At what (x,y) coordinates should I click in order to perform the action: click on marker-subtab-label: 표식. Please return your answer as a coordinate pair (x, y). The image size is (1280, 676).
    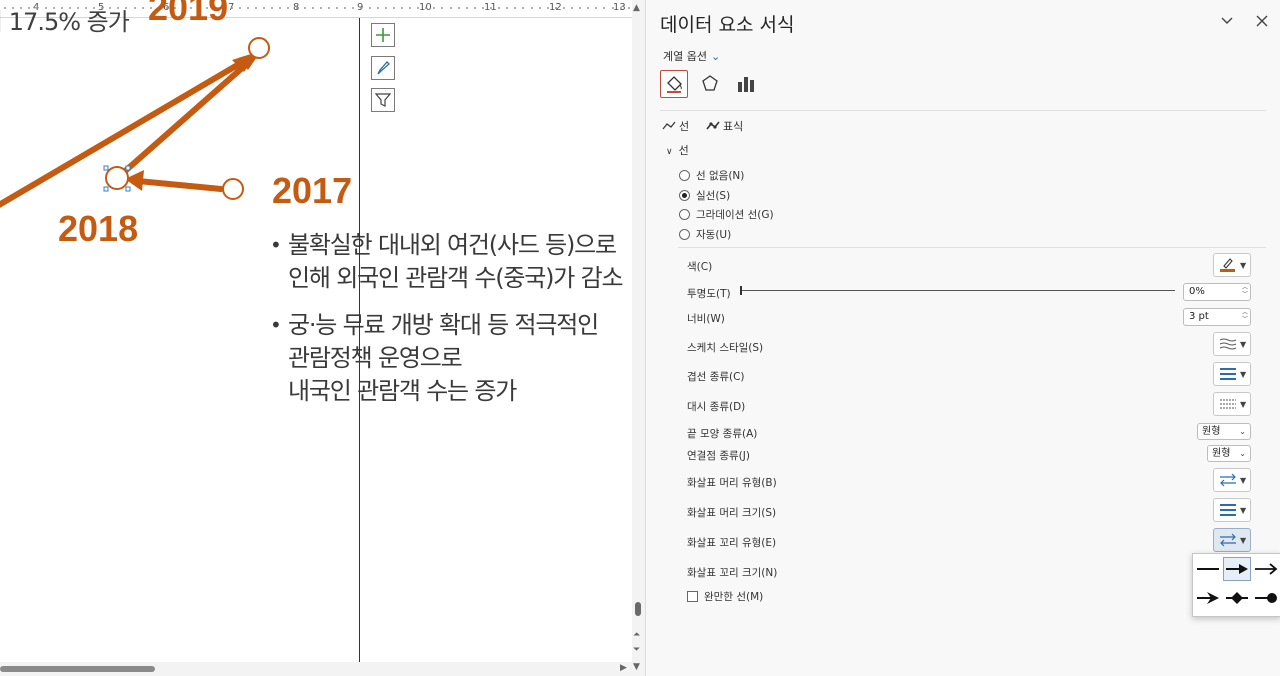
    Looking at the image, I should click on (733, 126).